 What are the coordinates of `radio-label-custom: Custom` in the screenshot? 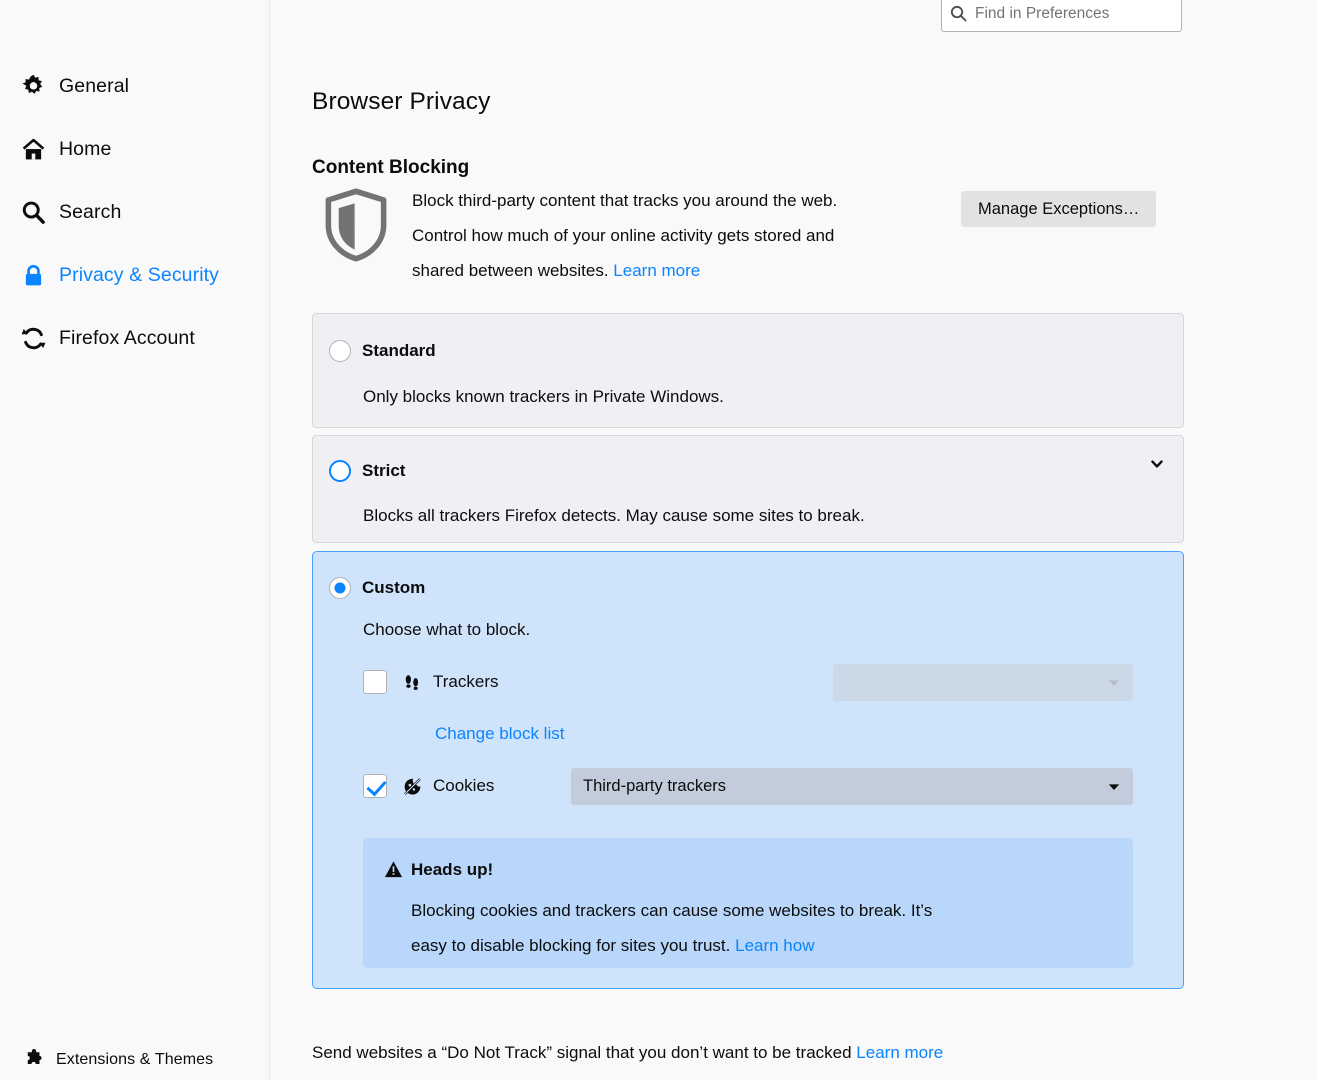 It's located at (394, 587).